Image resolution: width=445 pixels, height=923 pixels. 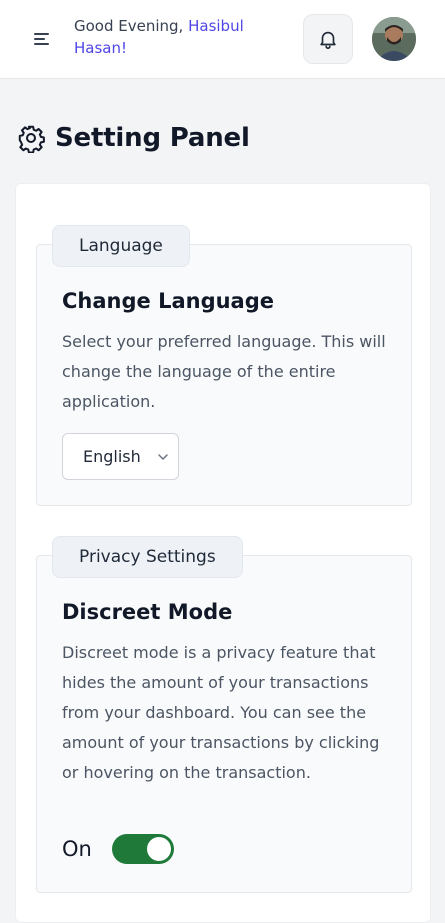 What do you see at coordinates (158, 849) in the screenshot?
I see `toggle-knob` at bounding box center [158, 849].